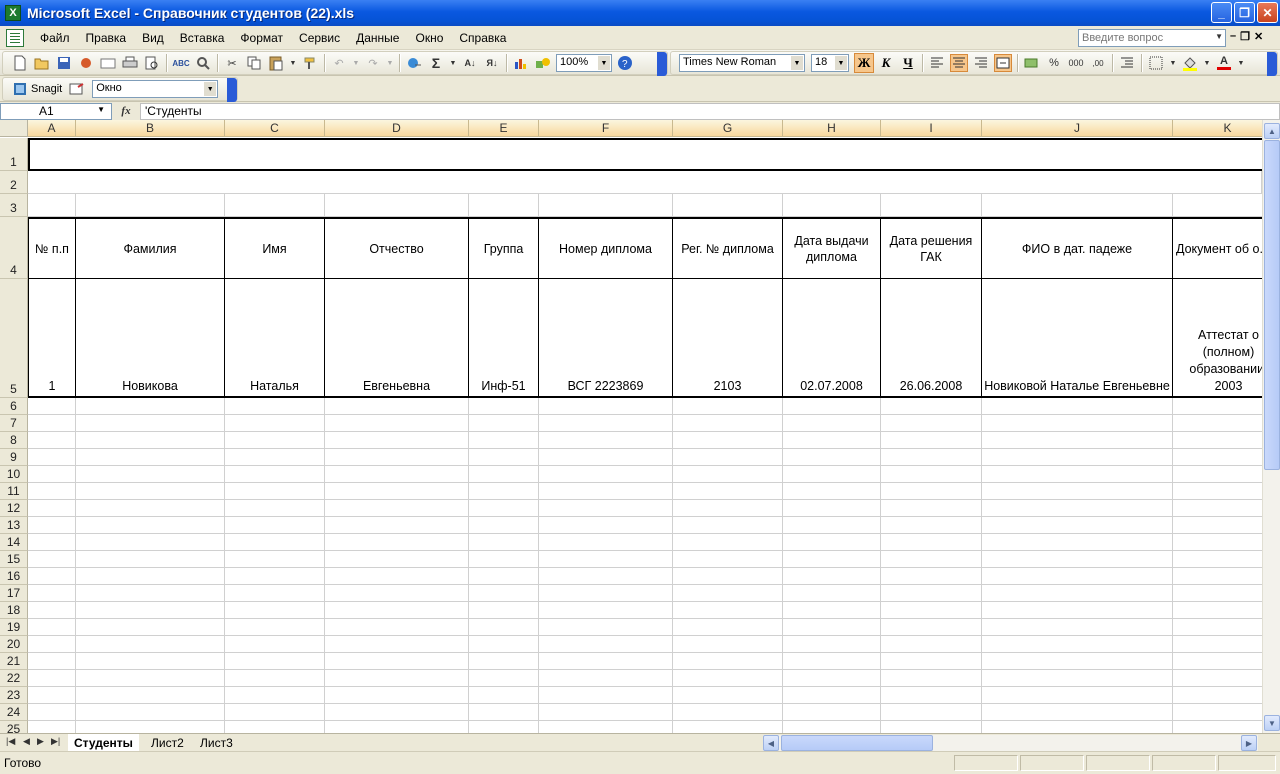 This screenshot has width=1280, height=774. What do you see at coordinates (254, 63) in the screenshot?
I see `copy-icon` at bounding box center [254, 63].